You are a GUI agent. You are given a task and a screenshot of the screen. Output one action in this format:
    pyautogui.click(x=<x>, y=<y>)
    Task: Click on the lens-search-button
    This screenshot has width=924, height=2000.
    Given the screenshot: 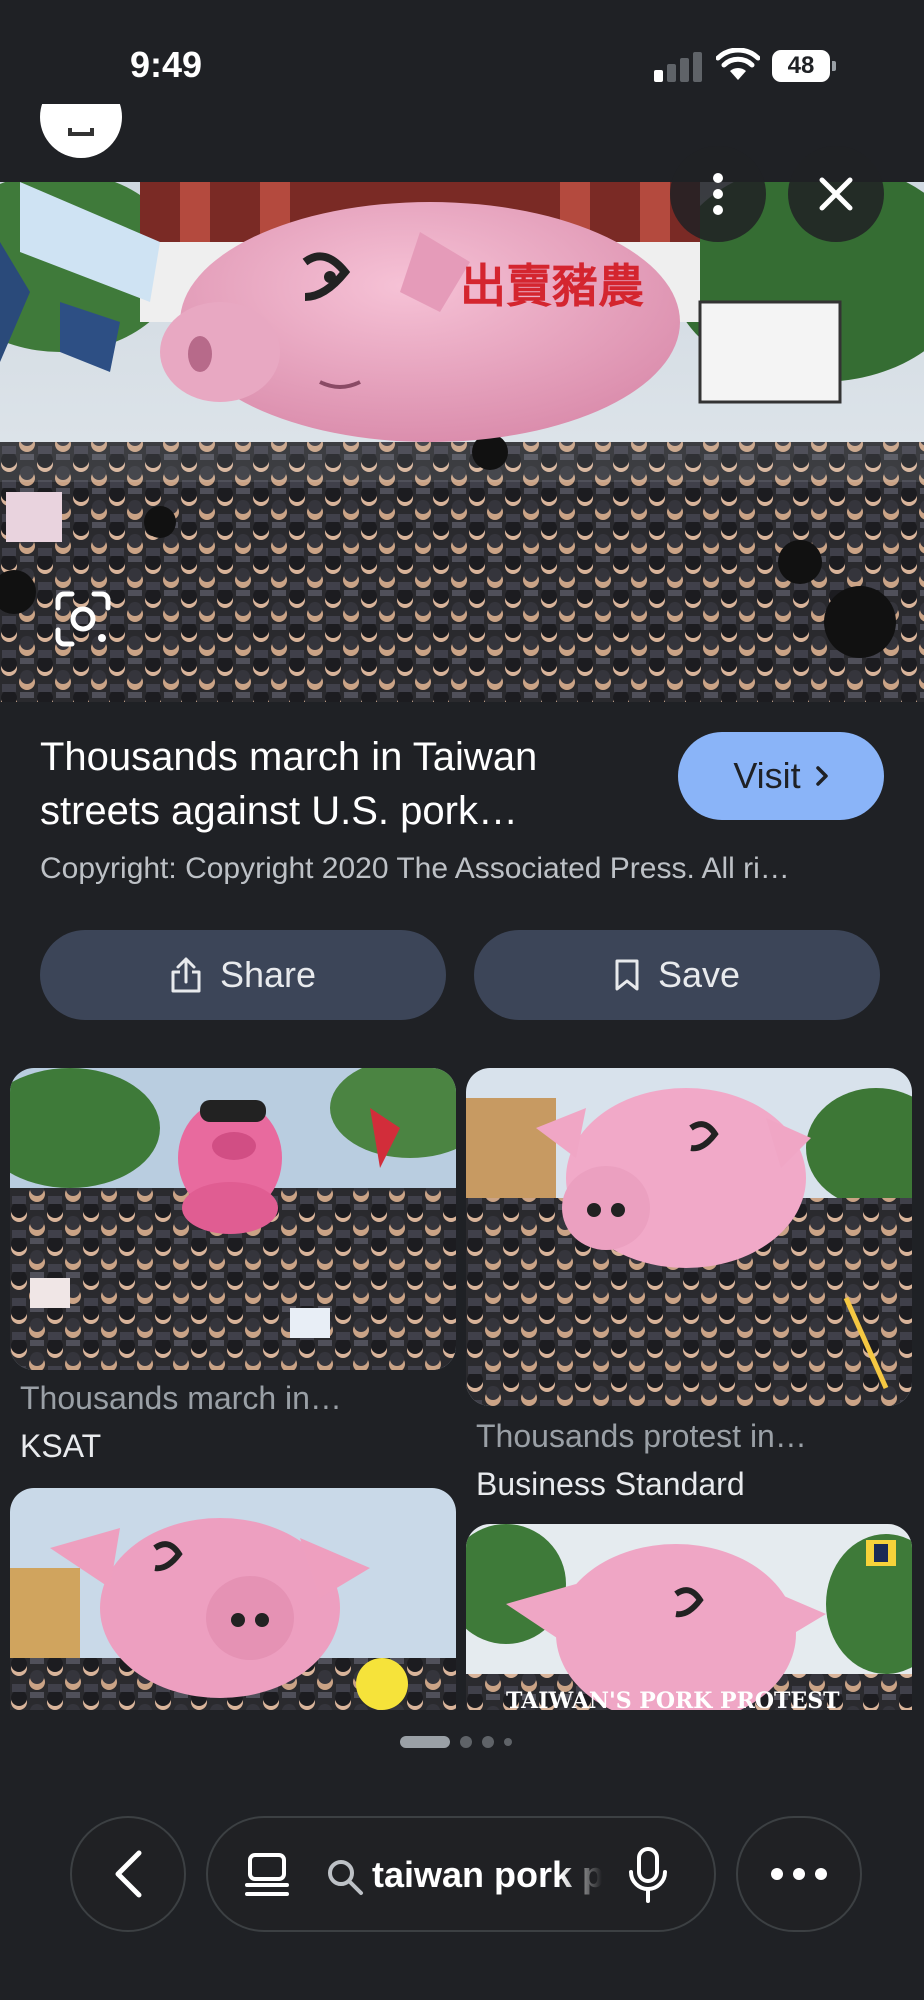 What is the action you would take?
    pyautogui.click(x=83, y=619)
    